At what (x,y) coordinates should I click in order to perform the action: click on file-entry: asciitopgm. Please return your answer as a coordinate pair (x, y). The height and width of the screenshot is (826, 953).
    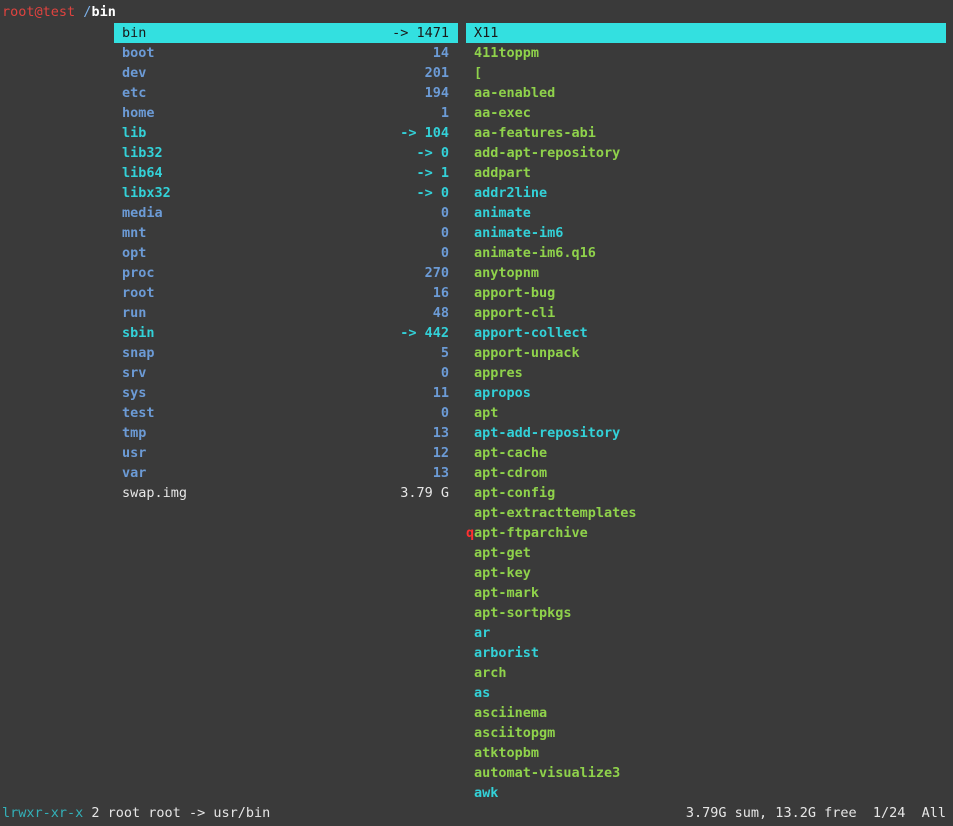
    Looking at the image, I should click on (706, 733).